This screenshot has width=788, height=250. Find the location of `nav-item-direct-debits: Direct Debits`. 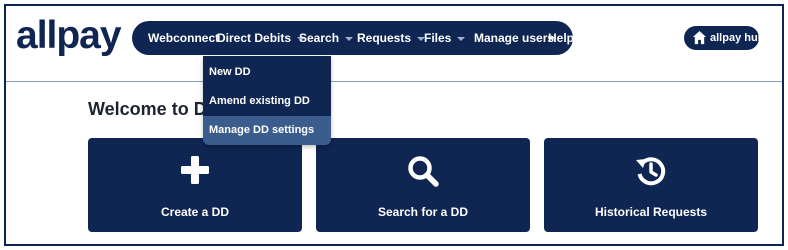

nav-item-direct-debits: Direct Debits is located at coordinates (261, 38).